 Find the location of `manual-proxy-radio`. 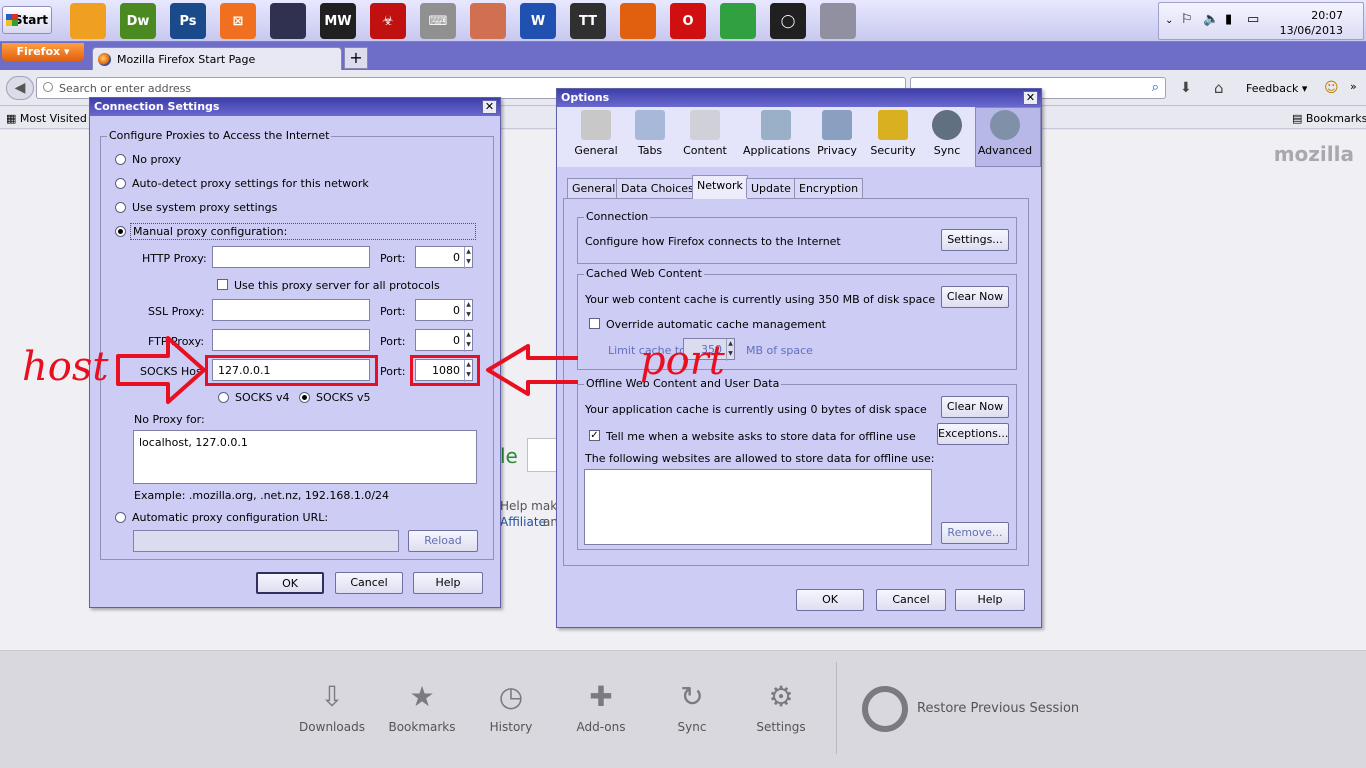

manual-proxy-radio is located at coordinates (120, 231).